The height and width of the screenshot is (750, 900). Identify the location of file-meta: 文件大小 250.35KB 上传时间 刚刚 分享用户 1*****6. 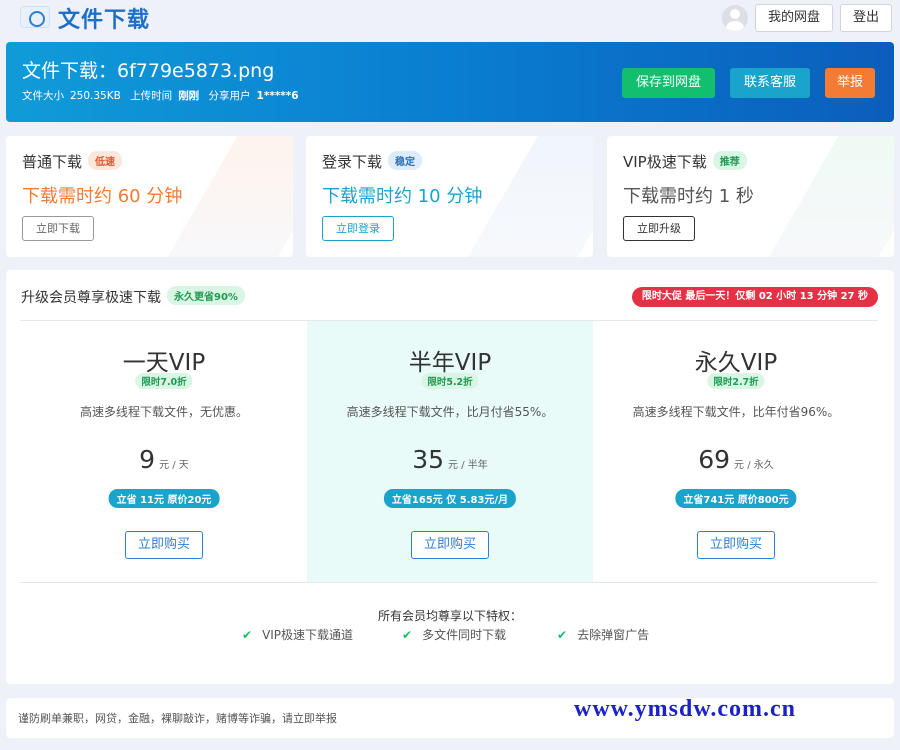
(160, 95).